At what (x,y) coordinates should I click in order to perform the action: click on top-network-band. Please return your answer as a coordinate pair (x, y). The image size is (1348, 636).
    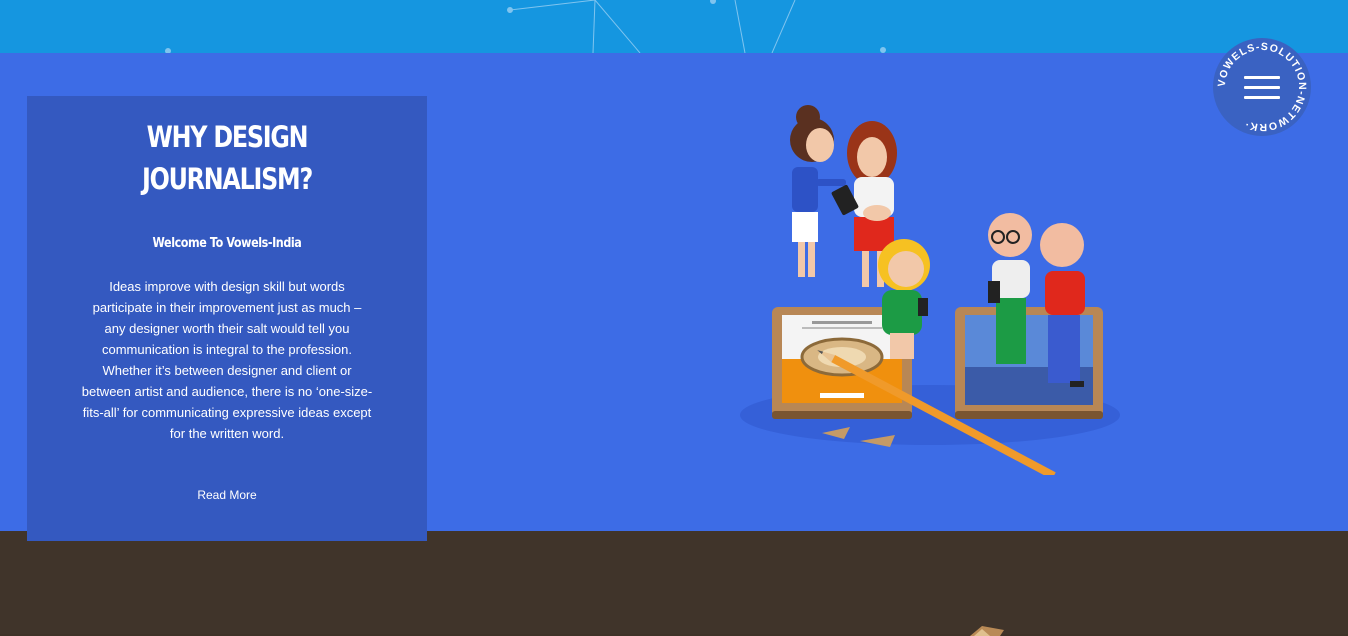
    Looking at the image, I should click on (674, 26).